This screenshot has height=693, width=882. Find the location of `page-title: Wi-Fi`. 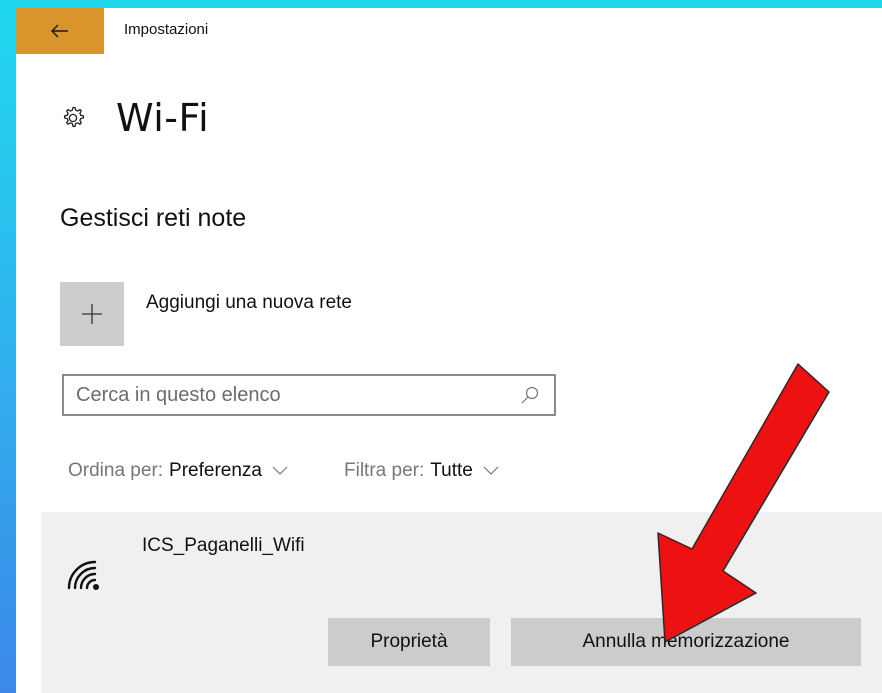

page-title: Wi-Fi is located at coordinates (163, 118).